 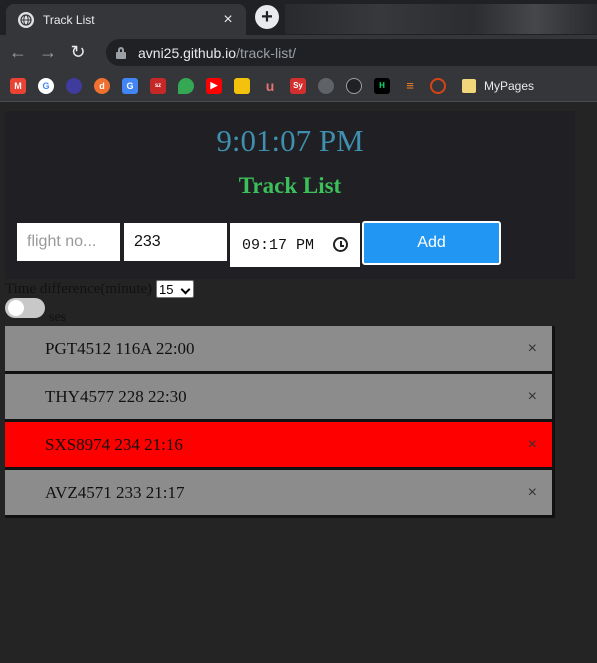 I want to click on bookmark-folder-label: MyPages, so click(x=509, y=85).